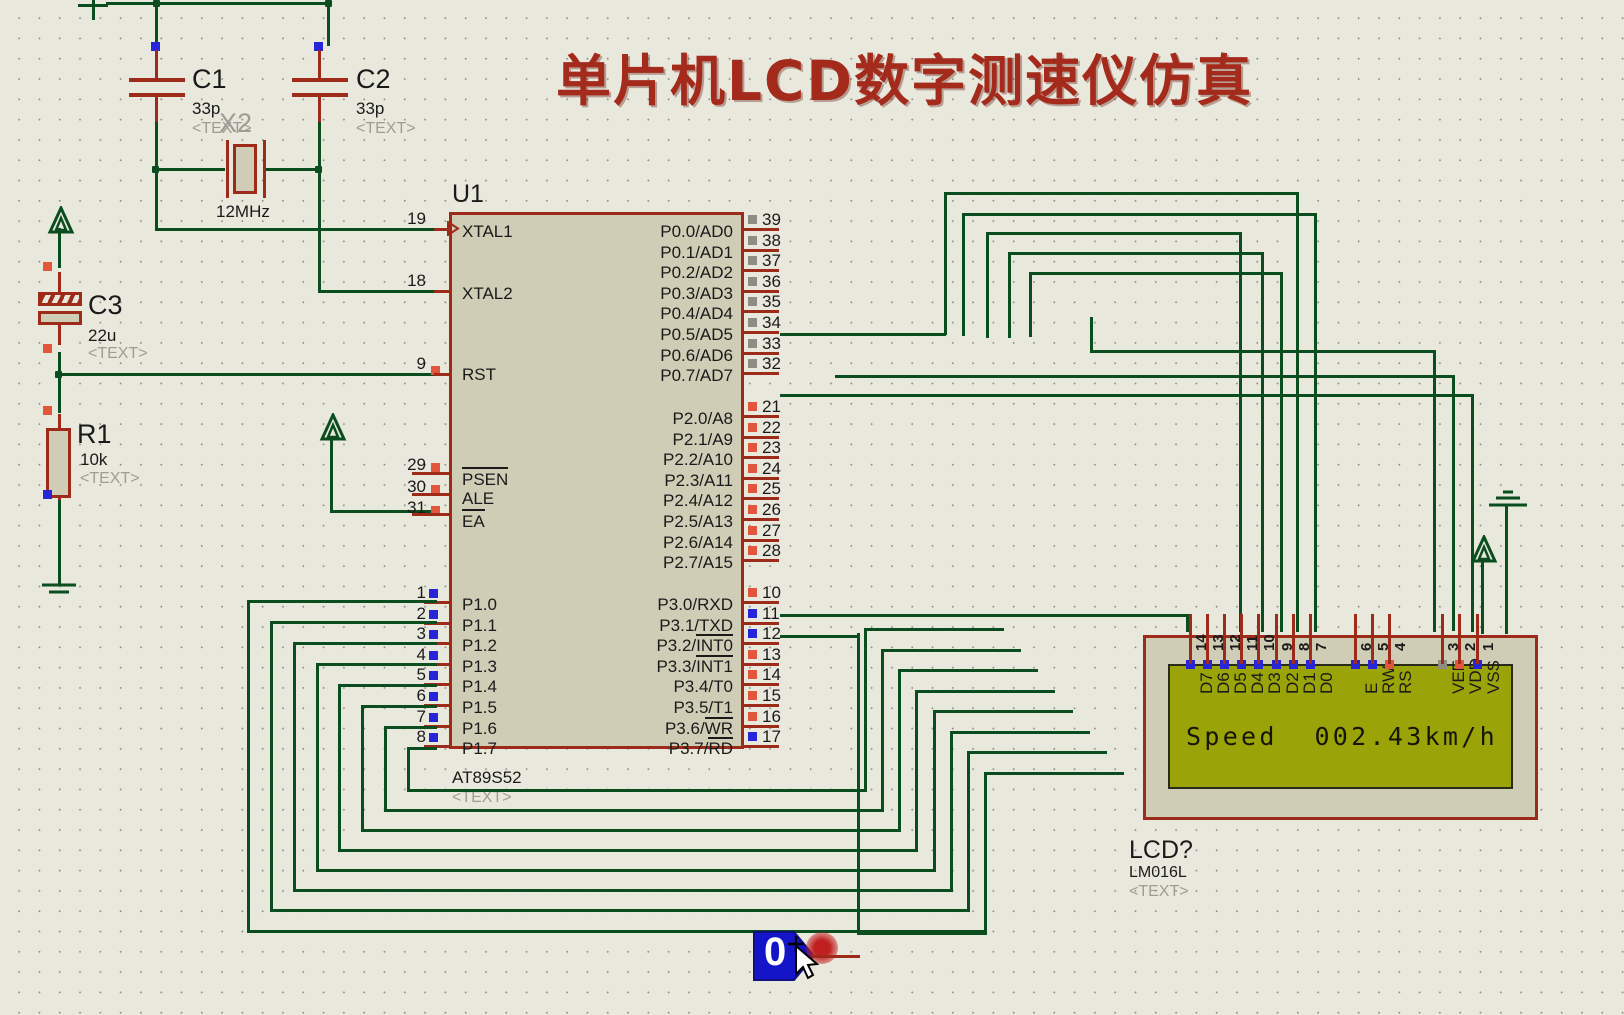 Image resolution: width=1624 pixels, height=1015 pixels. I want to click on wire-bus-d-v, so click(1009, 295).